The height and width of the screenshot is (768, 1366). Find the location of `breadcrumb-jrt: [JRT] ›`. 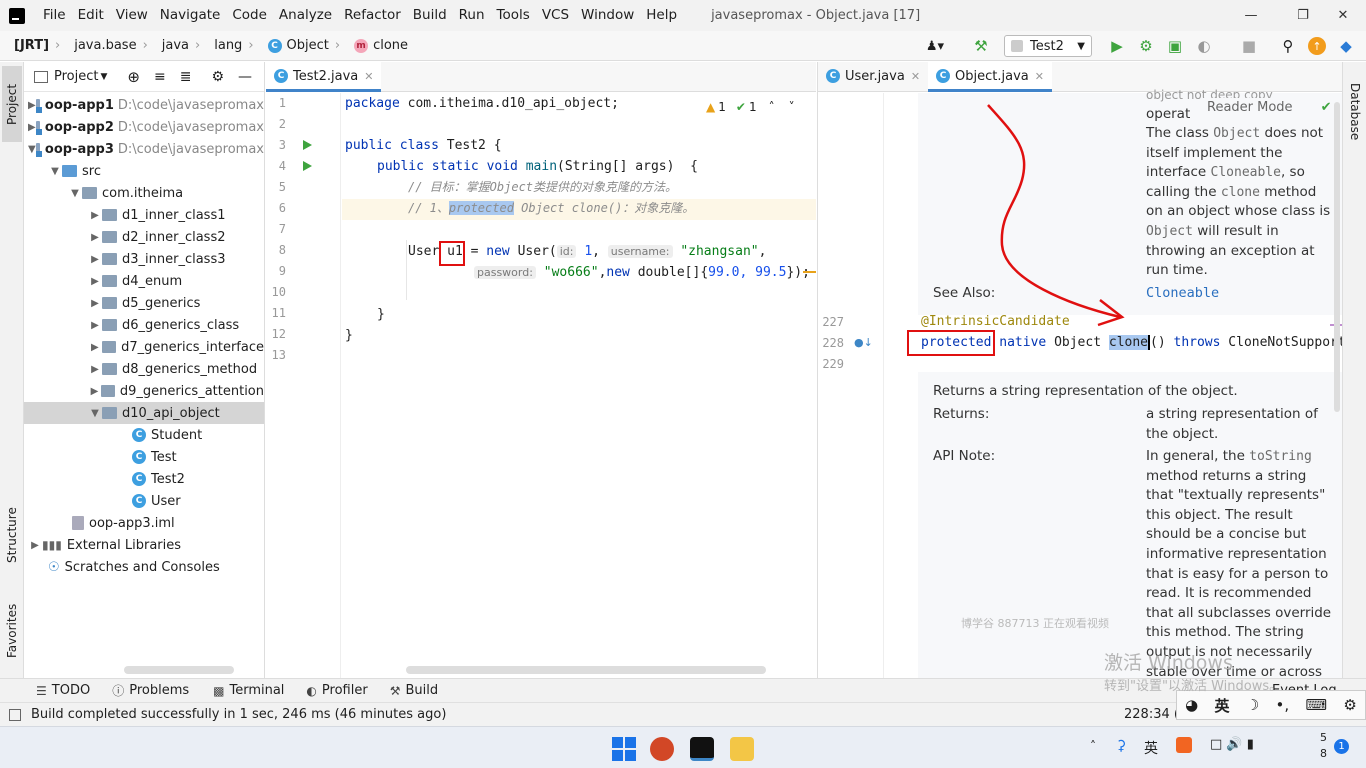

breadcrumb-jrt: [JRT] › is located at coordinates (40, 45).